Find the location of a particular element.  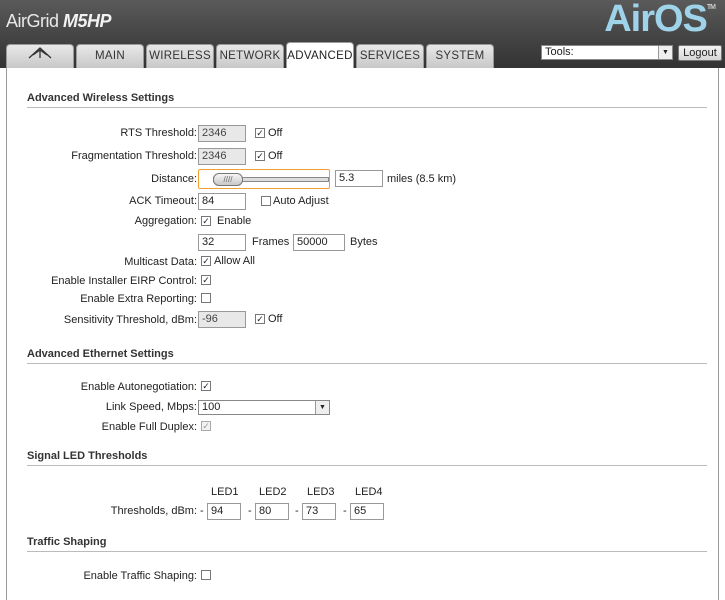

link-speed-select: 100 ▼ is located at coordinates (264, 407).